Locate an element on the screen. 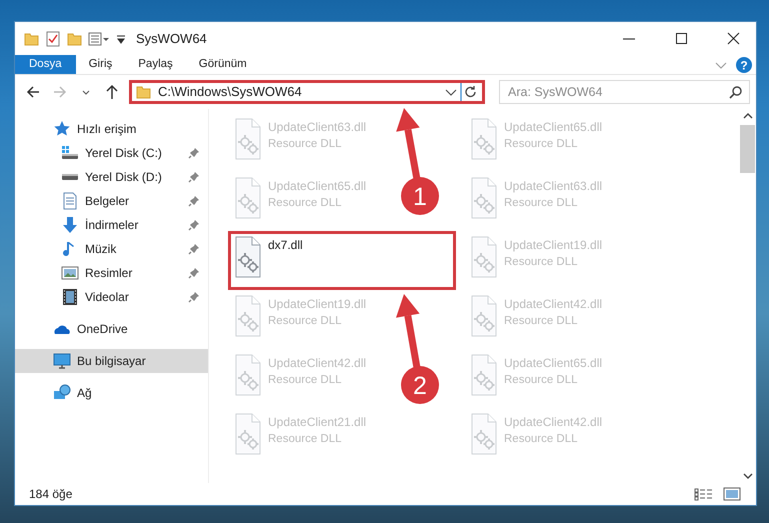 Image resolution: width=769 pixels, height=523 pixels. file-name: dx7.dll is located at coordinates (285, 245).